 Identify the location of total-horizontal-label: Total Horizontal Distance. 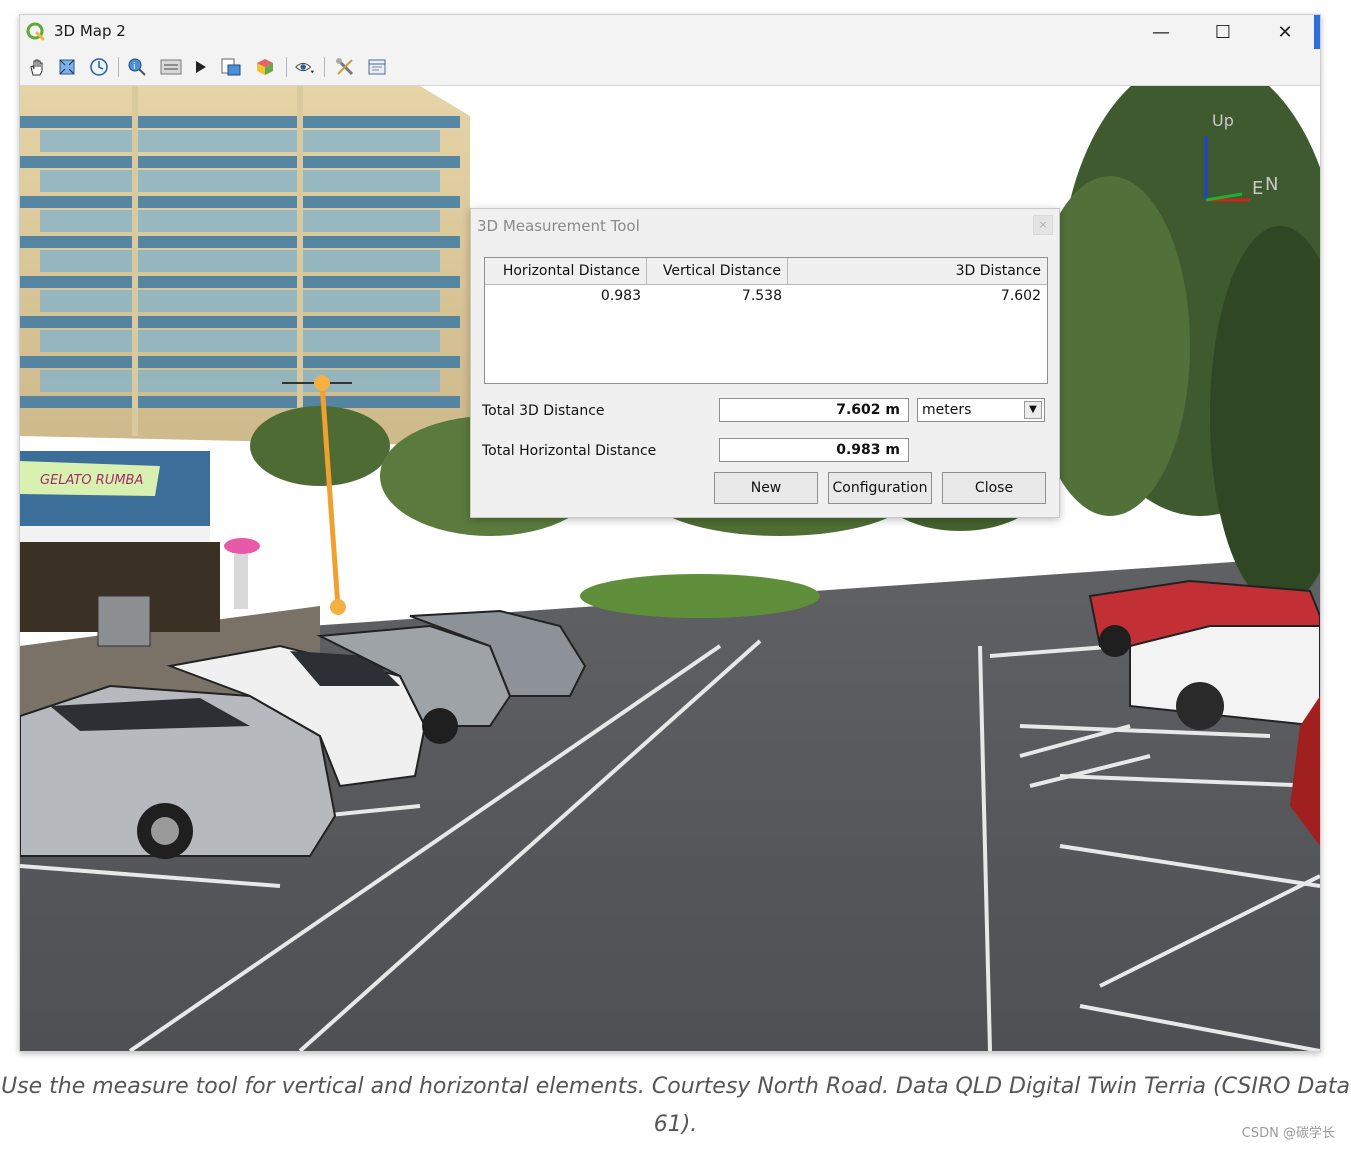
(569, 451).